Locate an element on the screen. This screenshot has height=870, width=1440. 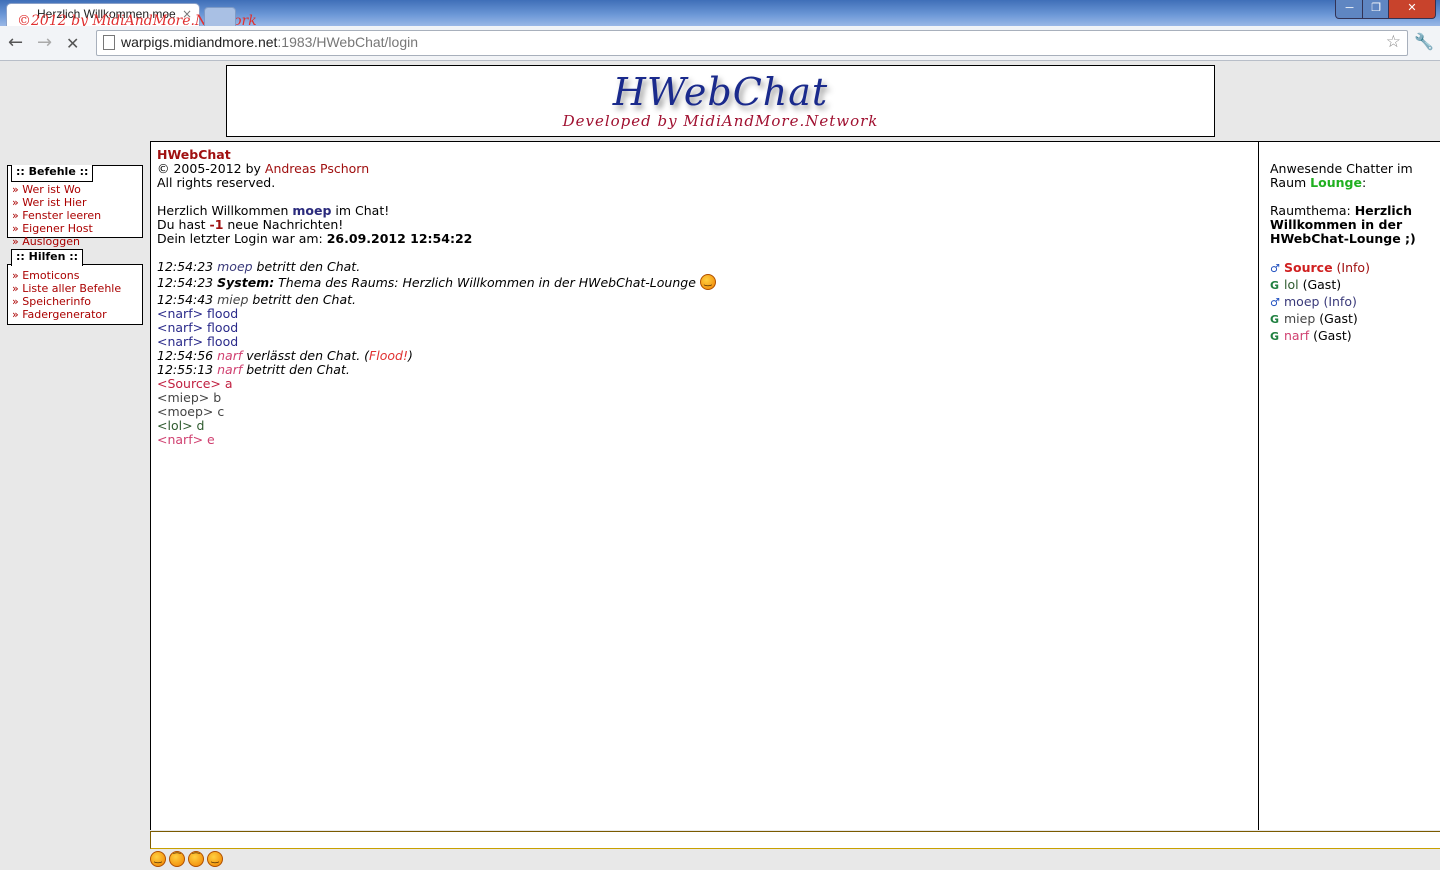
welcome-line: Herzlich Willkommen moep im Chat! is located at coordinates (273, 210).